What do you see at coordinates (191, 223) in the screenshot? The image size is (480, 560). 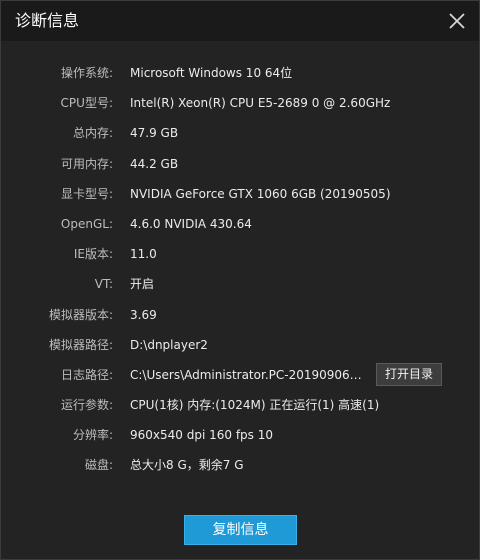 I see `info-value: 4.6.0 NVIDIA 430.64` at bounding box center [191, 223].